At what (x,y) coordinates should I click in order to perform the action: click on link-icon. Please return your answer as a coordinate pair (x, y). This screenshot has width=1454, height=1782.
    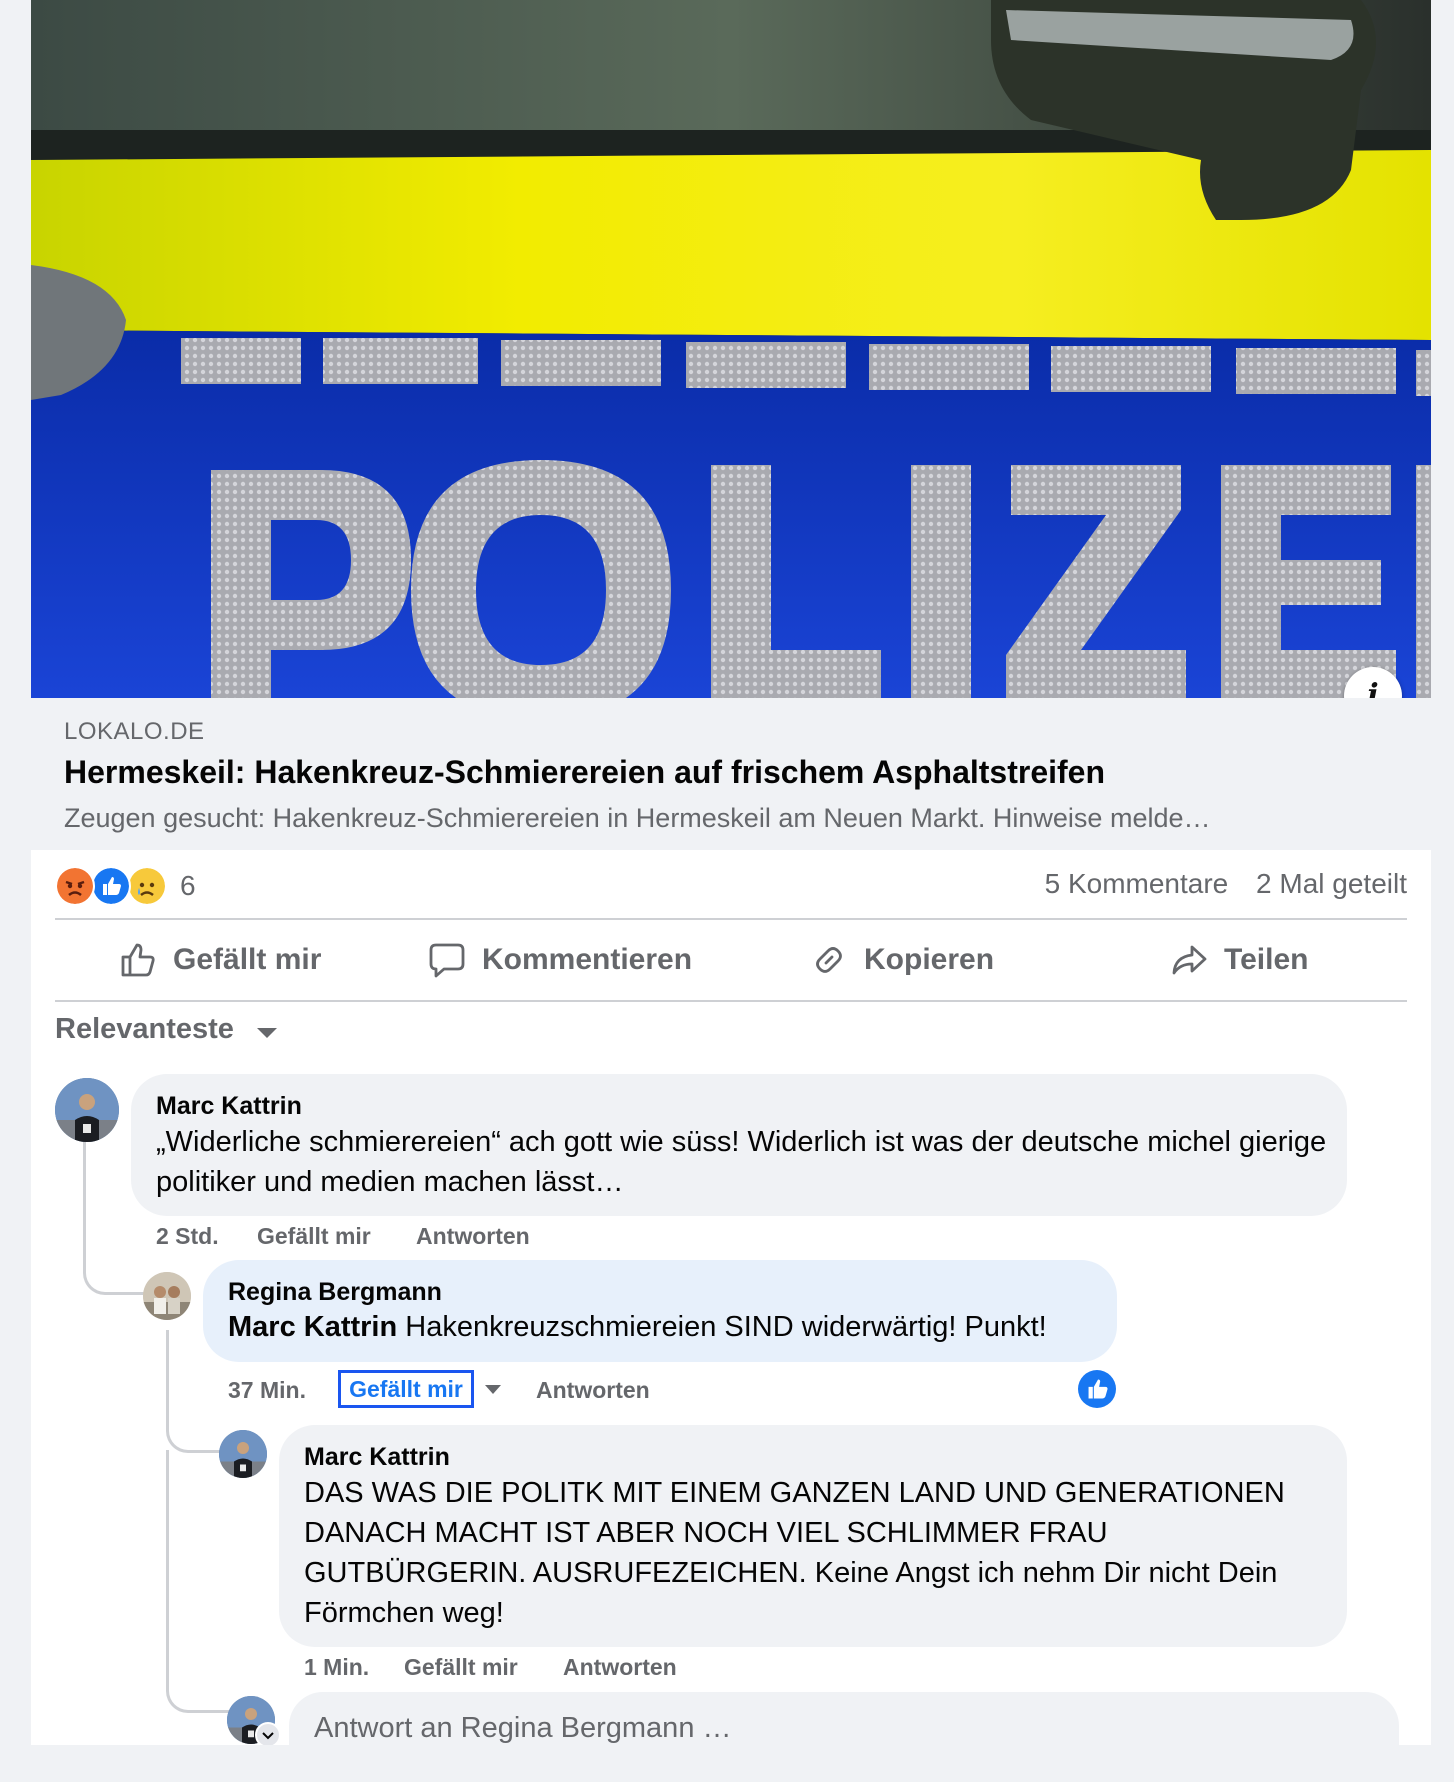
    Looking at the image, I should click on (829, 960).